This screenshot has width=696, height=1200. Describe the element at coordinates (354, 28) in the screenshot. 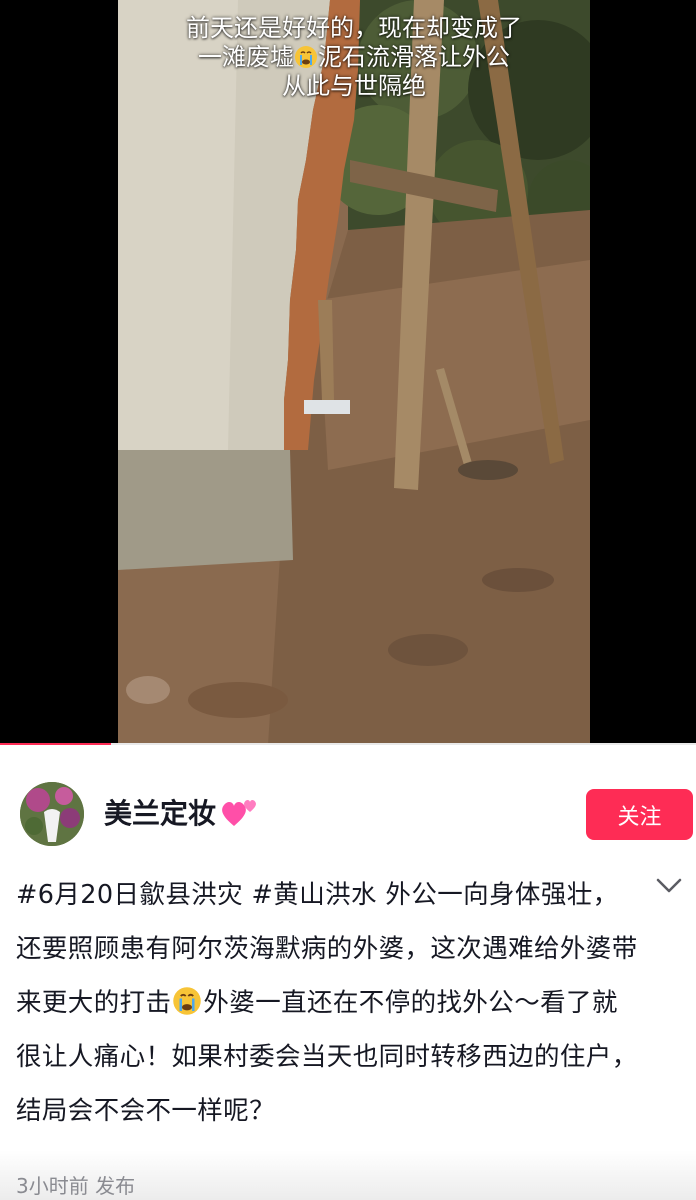

I see `caption-line-1: 前天还是好好的，现在却变成了` at that location.